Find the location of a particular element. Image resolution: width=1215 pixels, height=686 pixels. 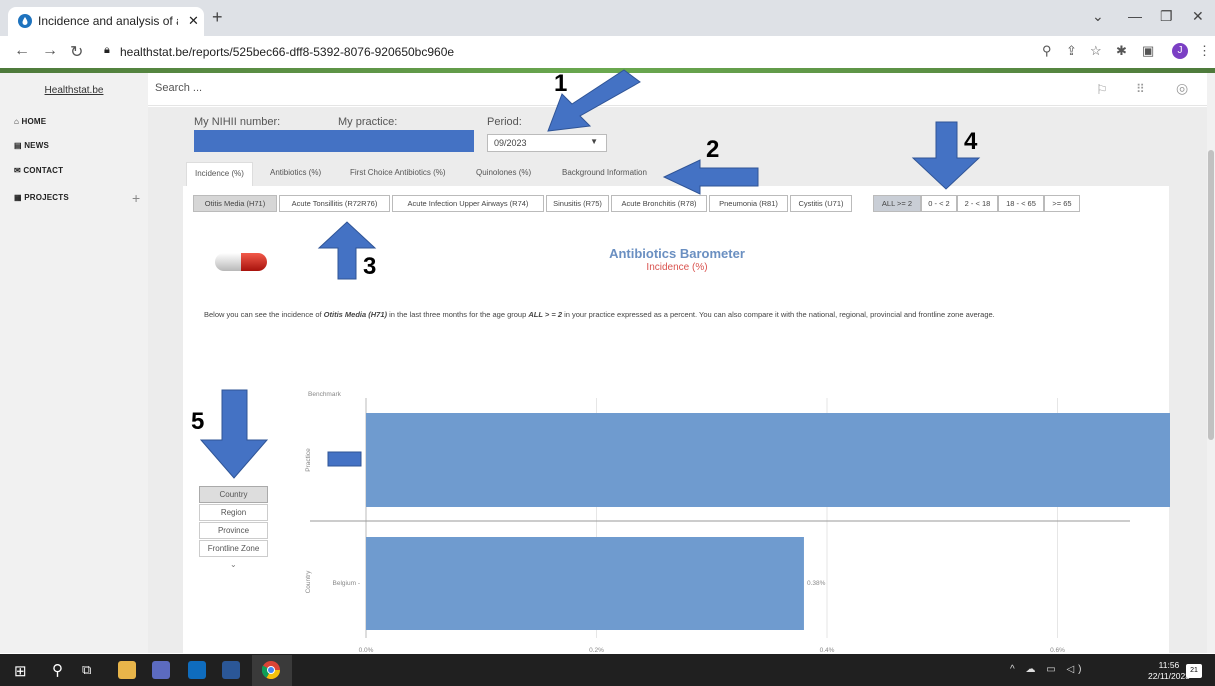

system-tray-icons: ^ ☁ ▭ ◁) is located at coordinates (1048, 669).